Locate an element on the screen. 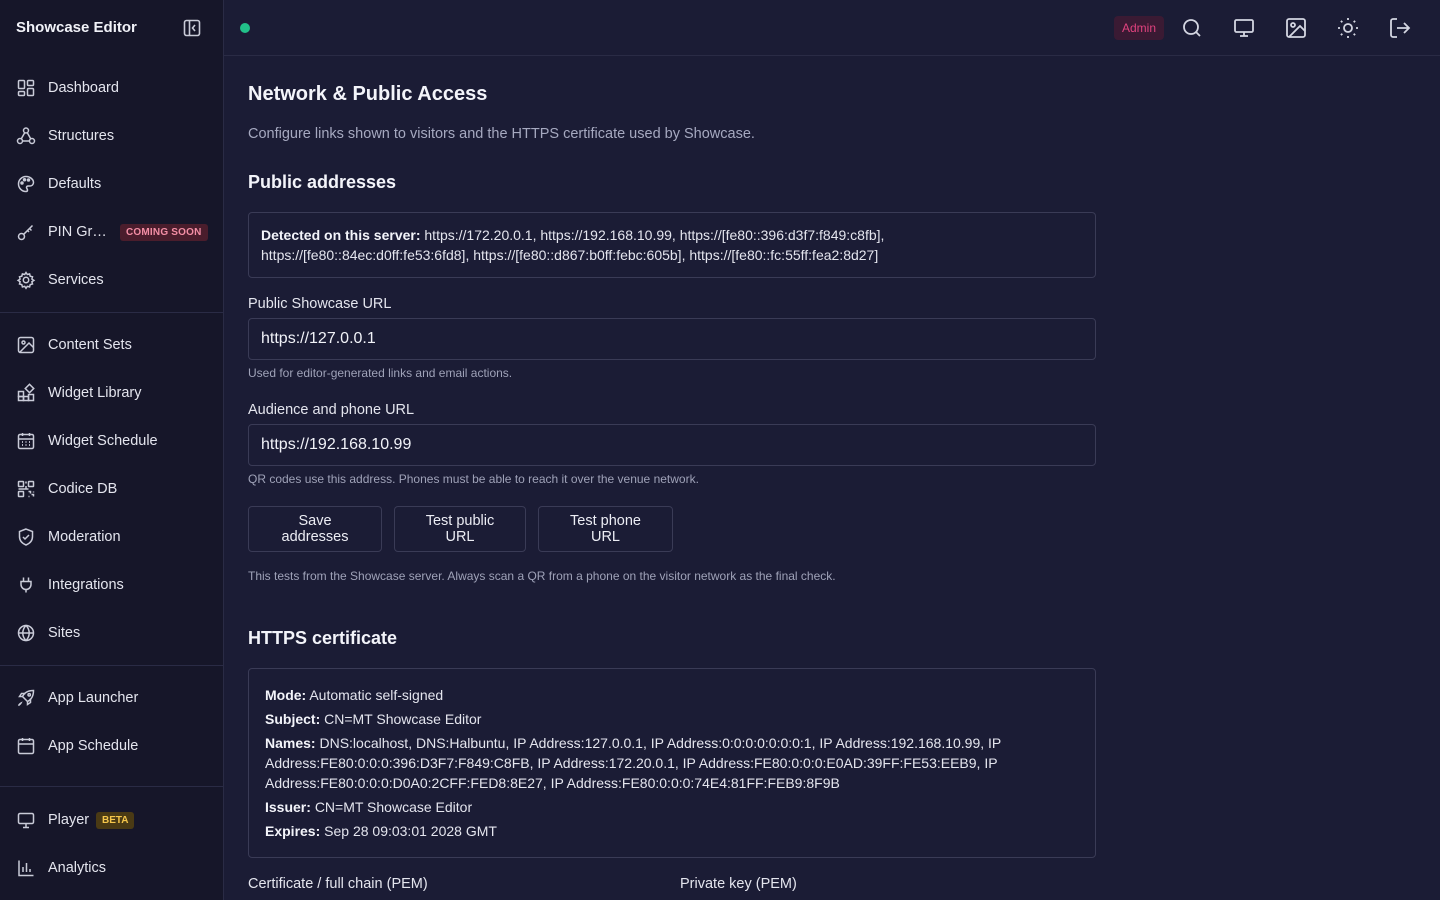  cert-mode: Mode: Automatic self-signed is located at coordinates (354, 695).